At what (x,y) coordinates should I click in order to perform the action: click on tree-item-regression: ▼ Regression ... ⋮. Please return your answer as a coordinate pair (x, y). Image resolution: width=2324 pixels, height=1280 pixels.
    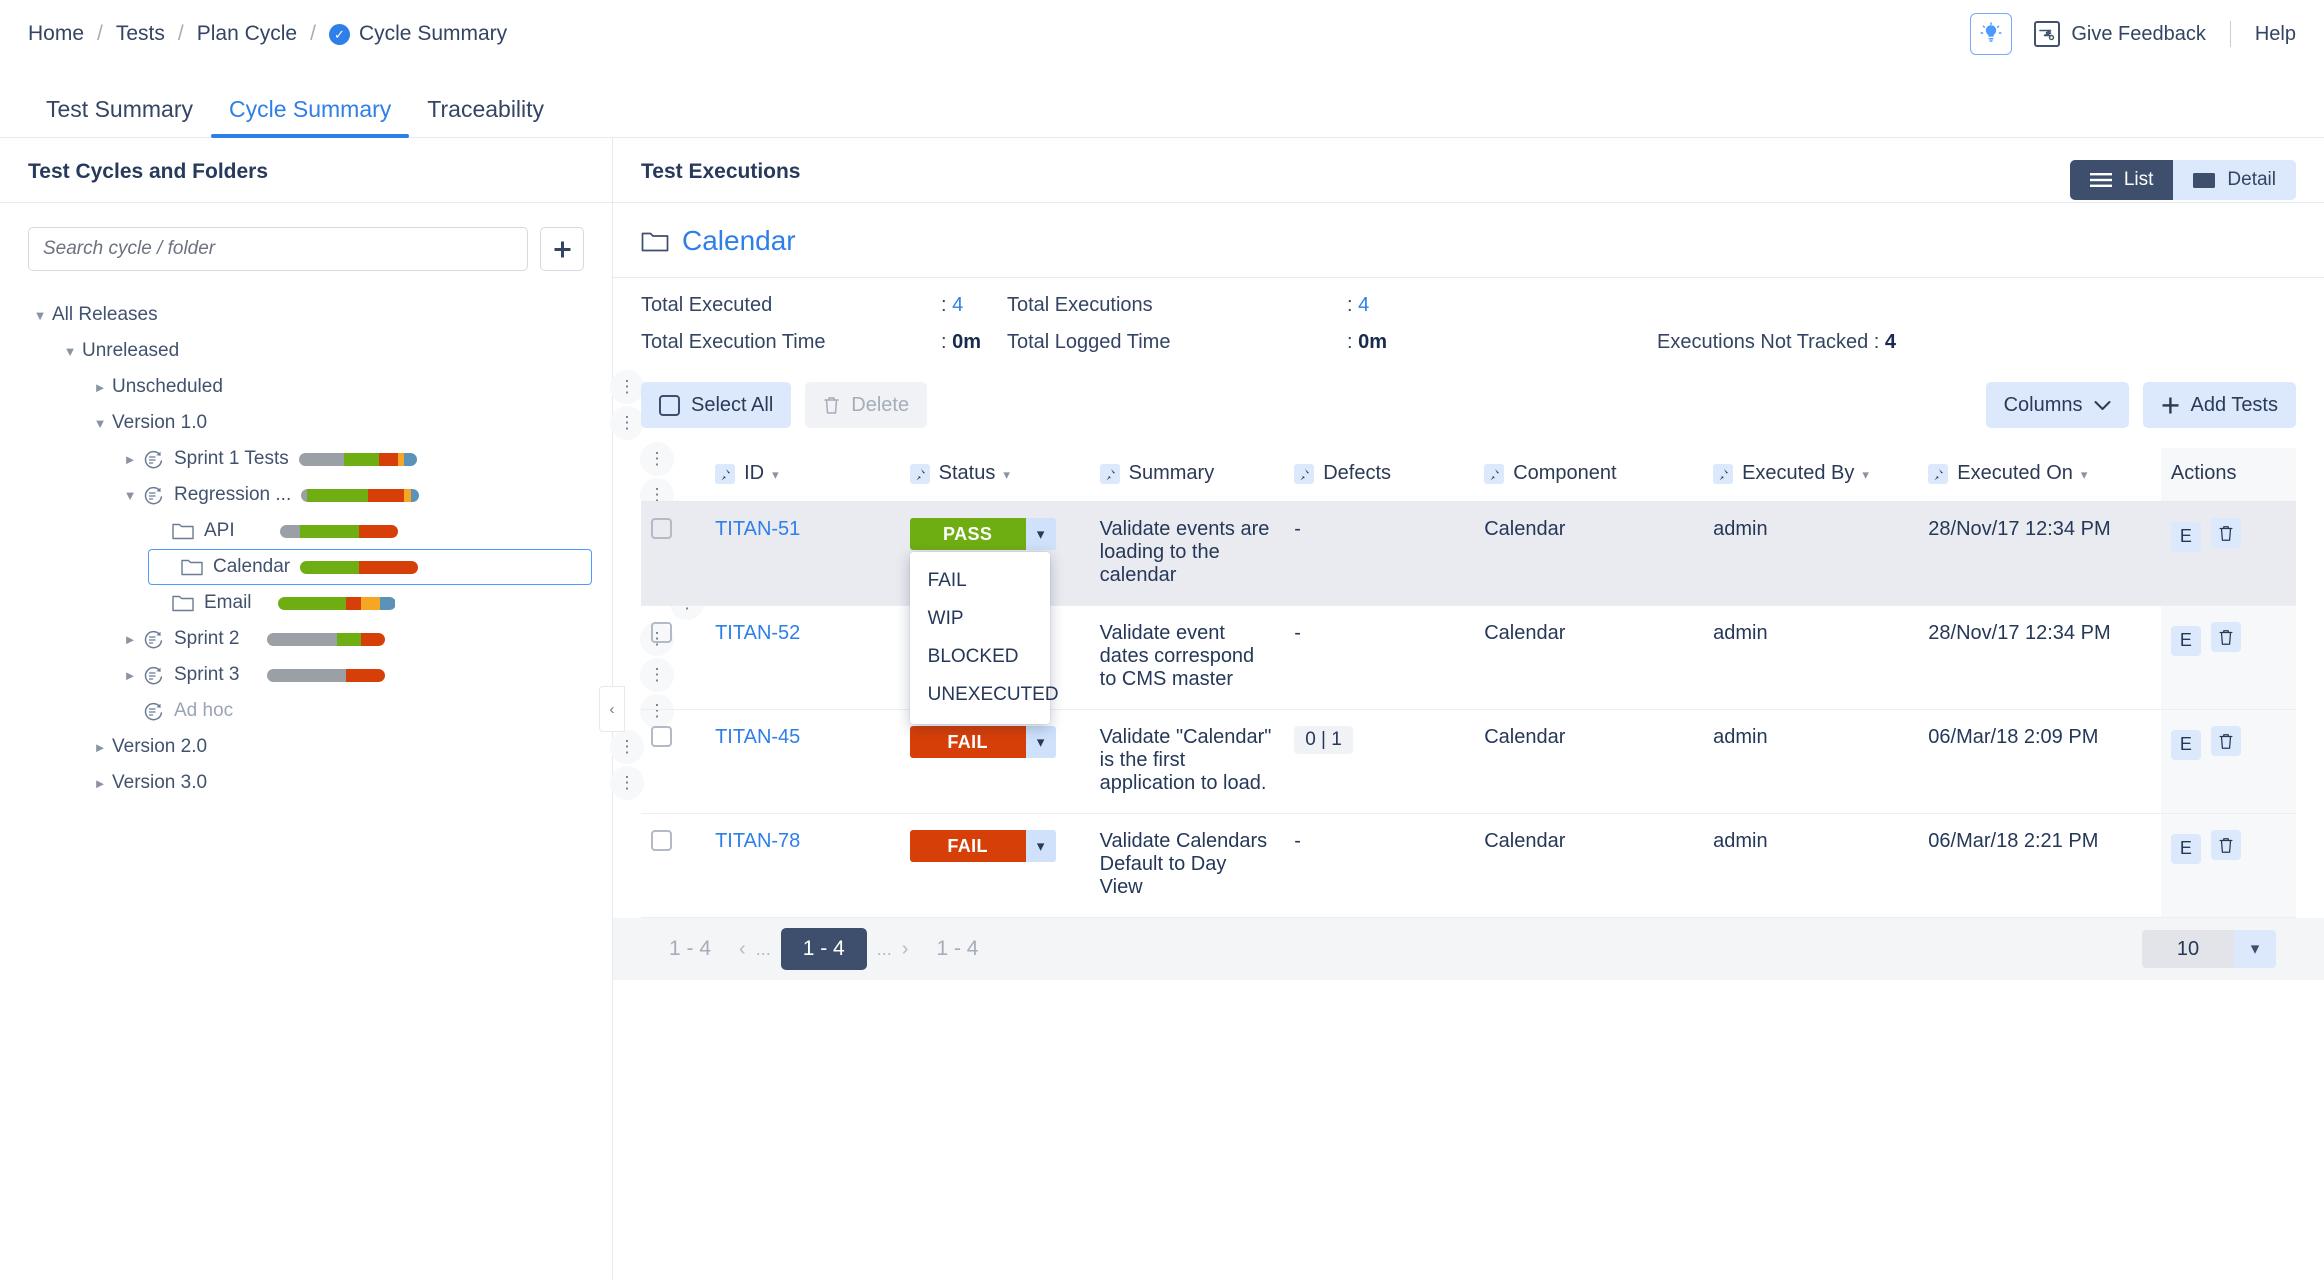
    Looking at the image, I should click on (396, 495).